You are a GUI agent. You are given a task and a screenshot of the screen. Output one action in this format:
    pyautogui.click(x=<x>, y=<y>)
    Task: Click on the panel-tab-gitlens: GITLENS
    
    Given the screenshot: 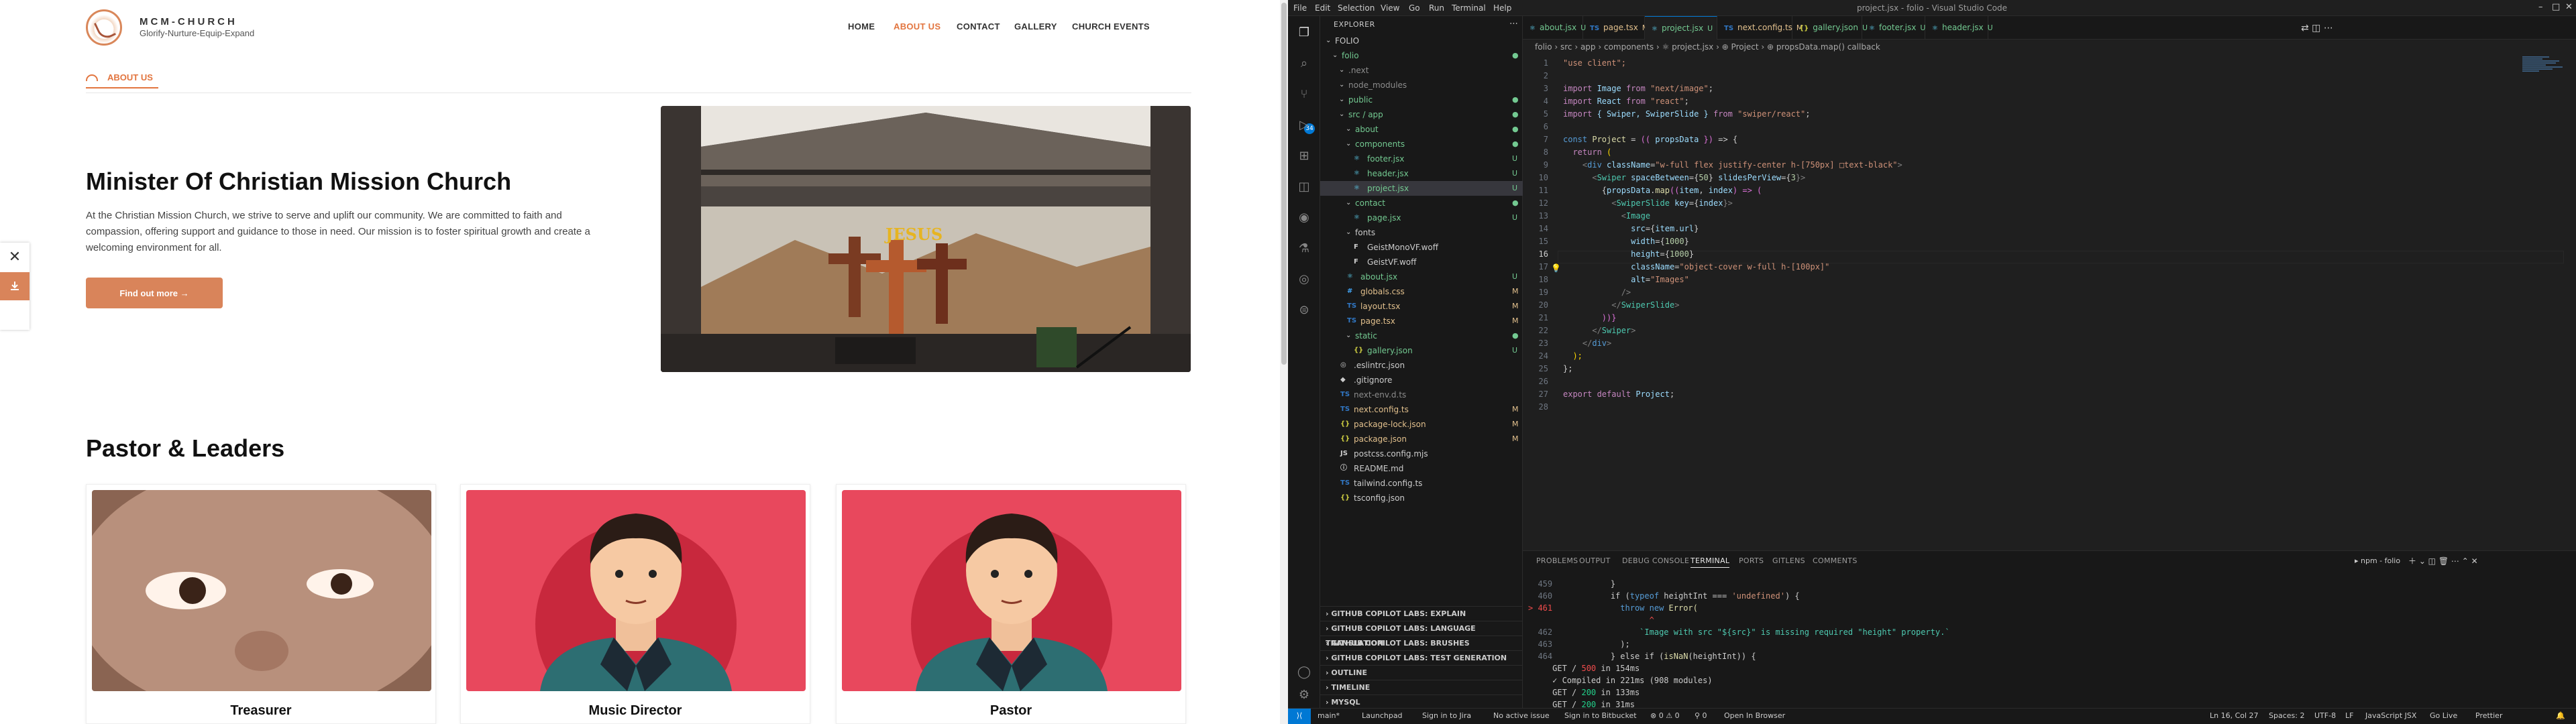 What is the action you would take?
    pyautogui.click(x=1788, y=560)
    